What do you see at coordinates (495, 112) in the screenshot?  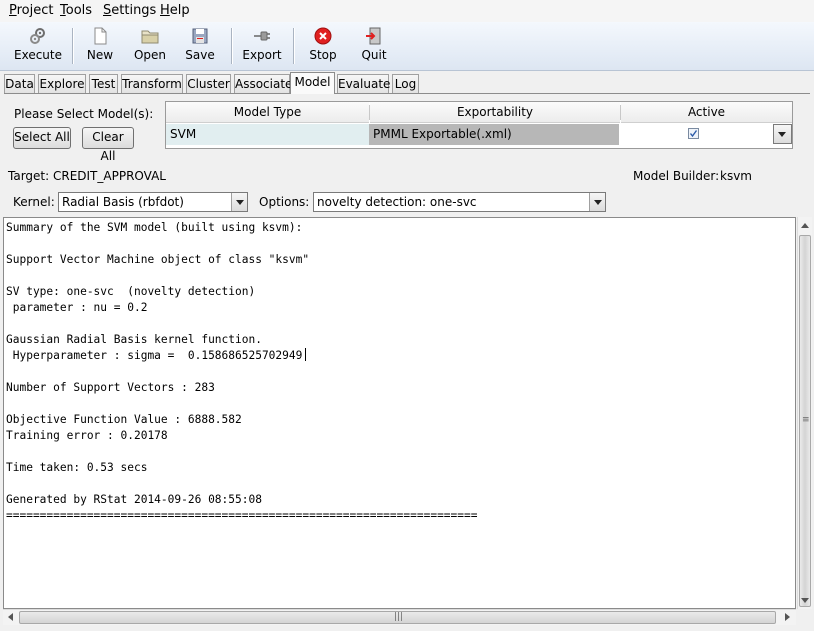 I see `column-header-exportability: Exportability` at bounding box center [495, 112].